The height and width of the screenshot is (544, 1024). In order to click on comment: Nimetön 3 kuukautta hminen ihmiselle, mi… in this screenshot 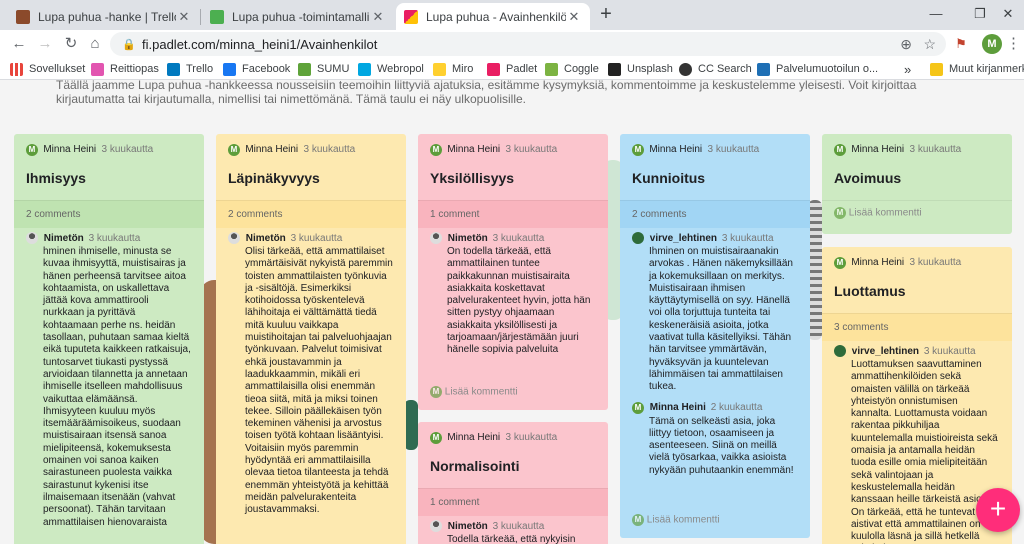, I will do `click(109, 381)`.